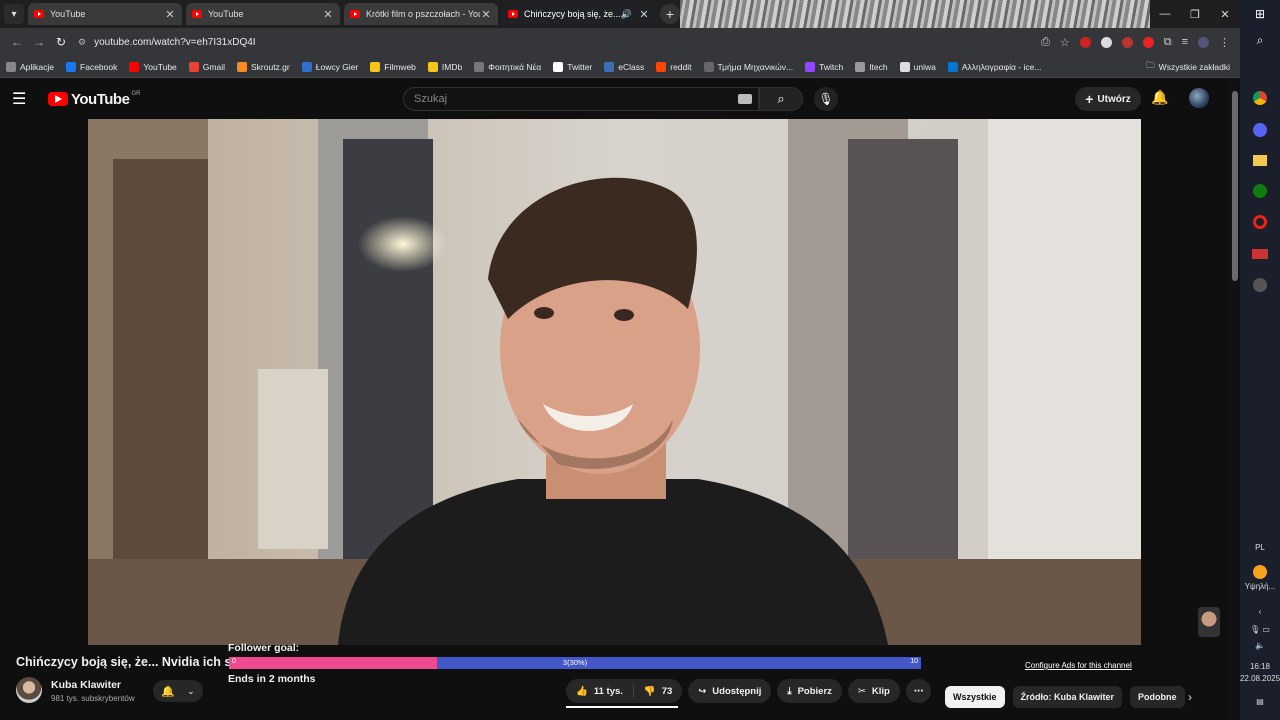 Image resolution: width=1280 pixels, height=720 pixels. Describe the element at coordinates (1260, 611) in the screenshot. I see `chevron-left-icon: ‹` at that location.